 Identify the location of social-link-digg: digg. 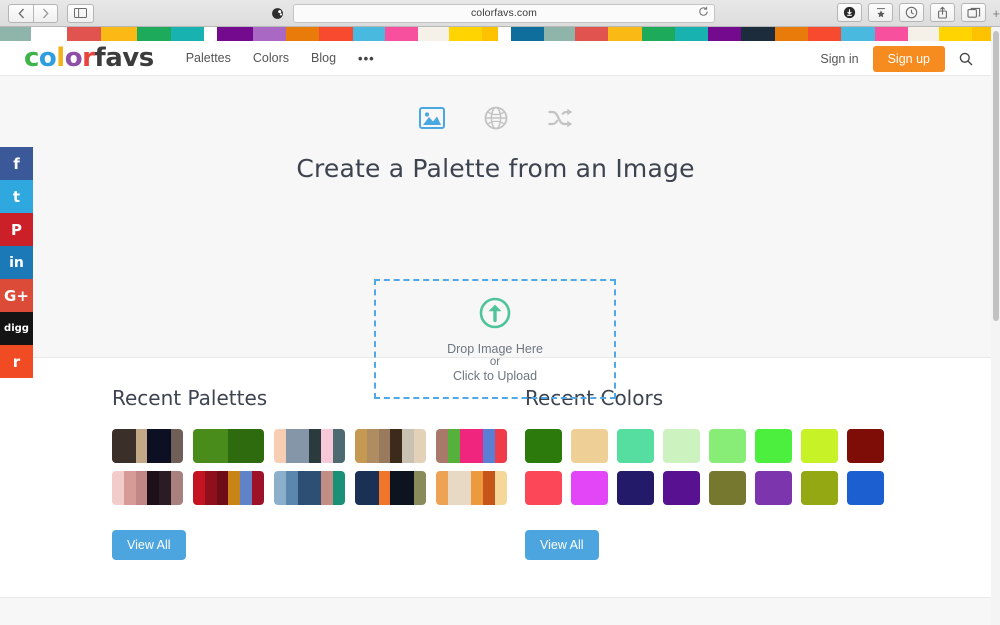
(16, 328).